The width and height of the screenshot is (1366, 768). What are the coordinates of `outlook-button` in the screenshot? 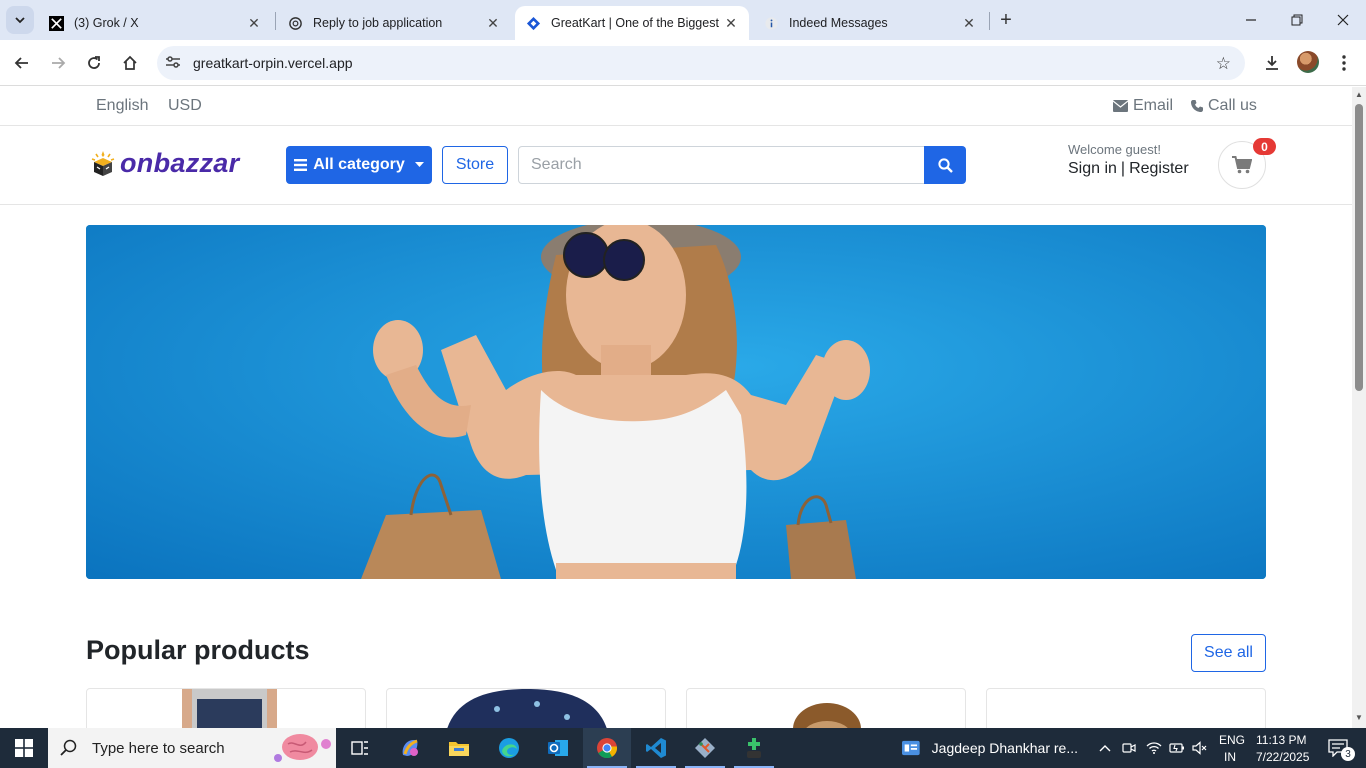 It's located at (558, 748).